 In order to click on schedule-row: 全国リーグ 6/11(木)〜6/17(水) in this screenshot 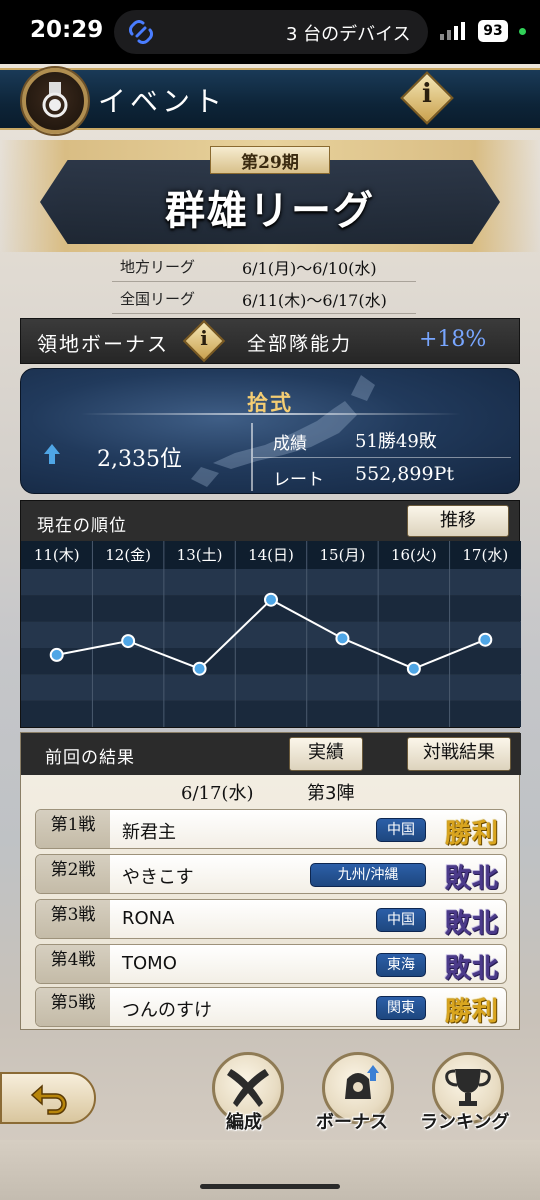, I will do `click(264, 298)`.